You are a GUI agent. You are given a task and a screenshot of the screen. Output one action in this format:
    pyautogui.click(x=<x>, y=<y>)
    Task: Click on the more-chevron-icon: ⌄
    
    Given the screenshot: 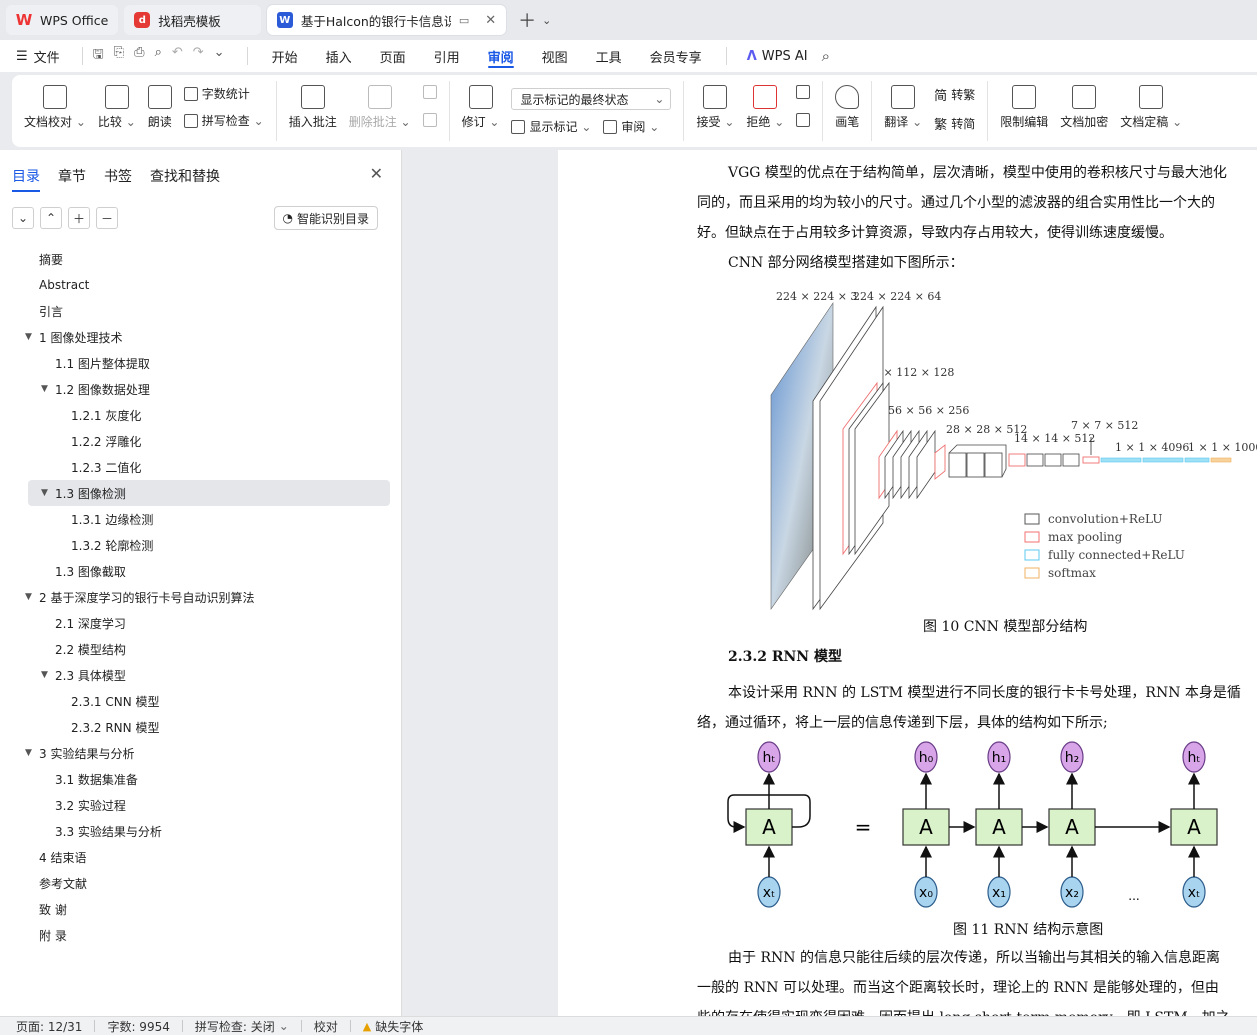 What is the action you would take?
    pyautogui.click(x=219, y=56)
    